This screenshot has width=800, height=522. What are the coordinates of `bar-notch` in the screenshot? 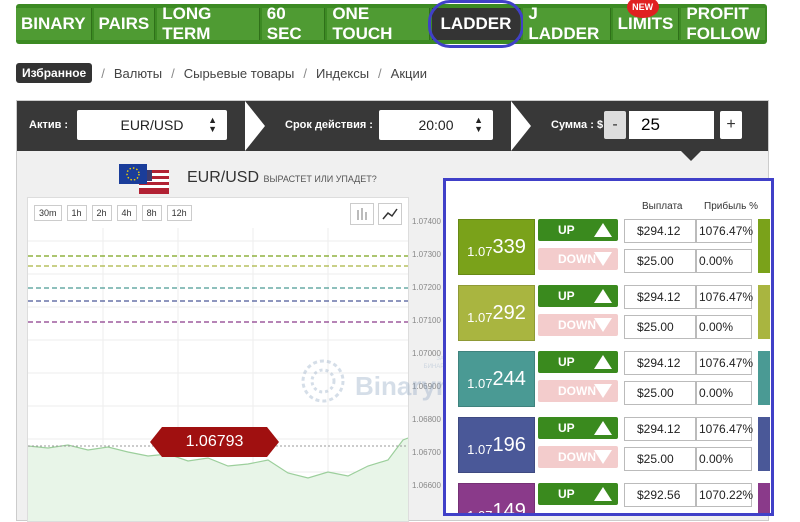 It's located at (691, 156).